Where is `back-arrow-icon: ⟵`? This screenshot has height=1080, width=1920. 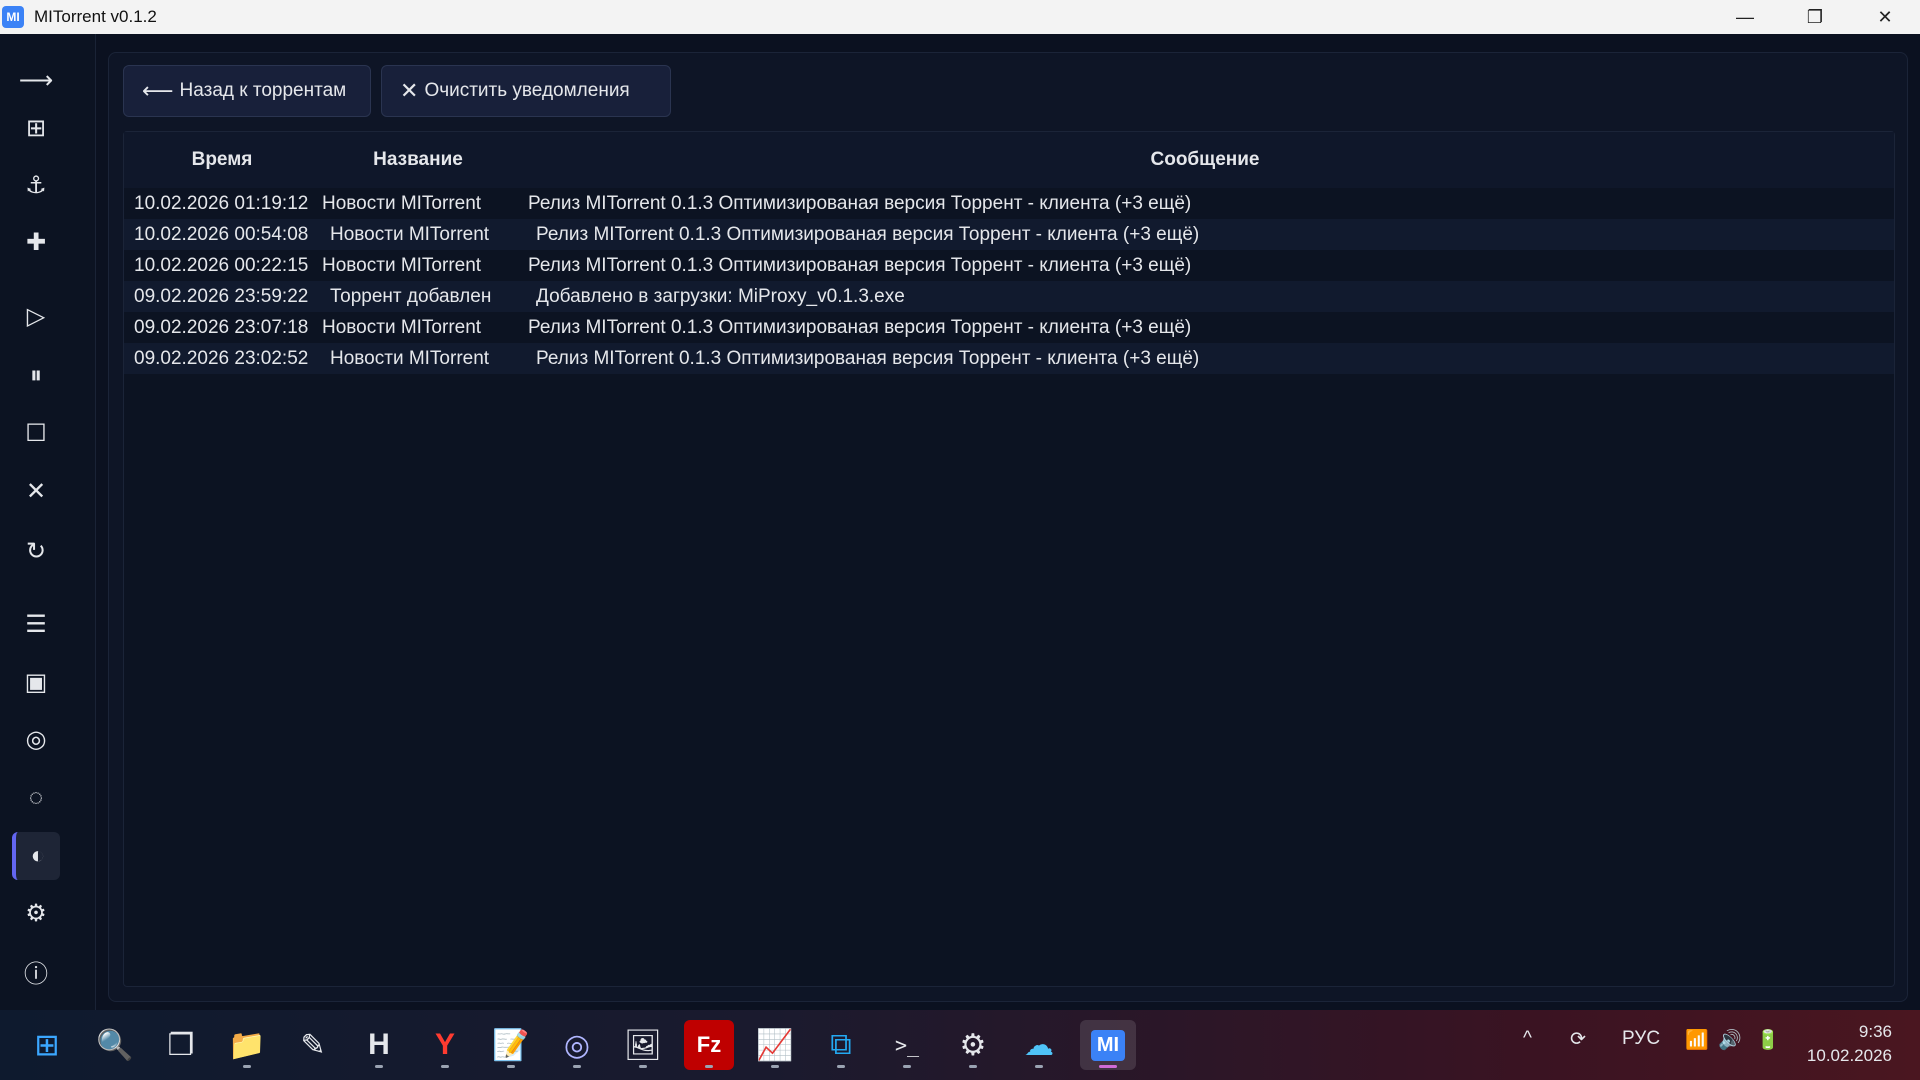 back-arrow-icon: ⟵ is located at coordinates (158, 90).